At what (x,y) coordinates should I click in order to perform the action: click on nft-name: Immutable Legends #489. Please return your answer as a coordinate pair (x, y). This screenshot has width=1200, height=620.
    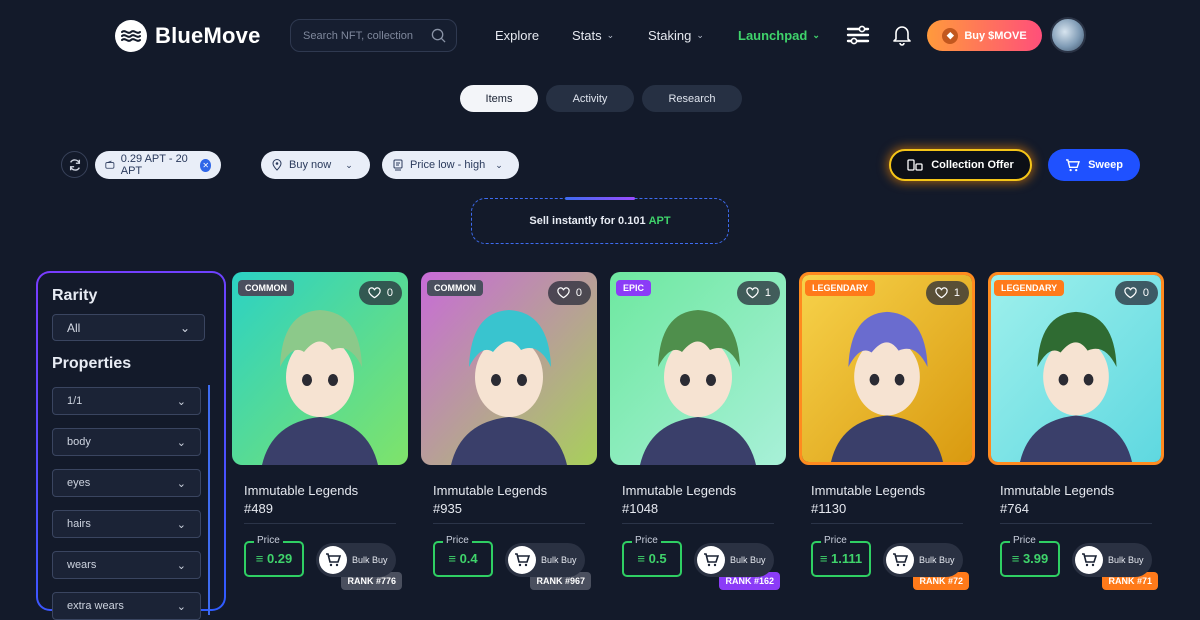
    Looking at the image, I should click on (324, 500).